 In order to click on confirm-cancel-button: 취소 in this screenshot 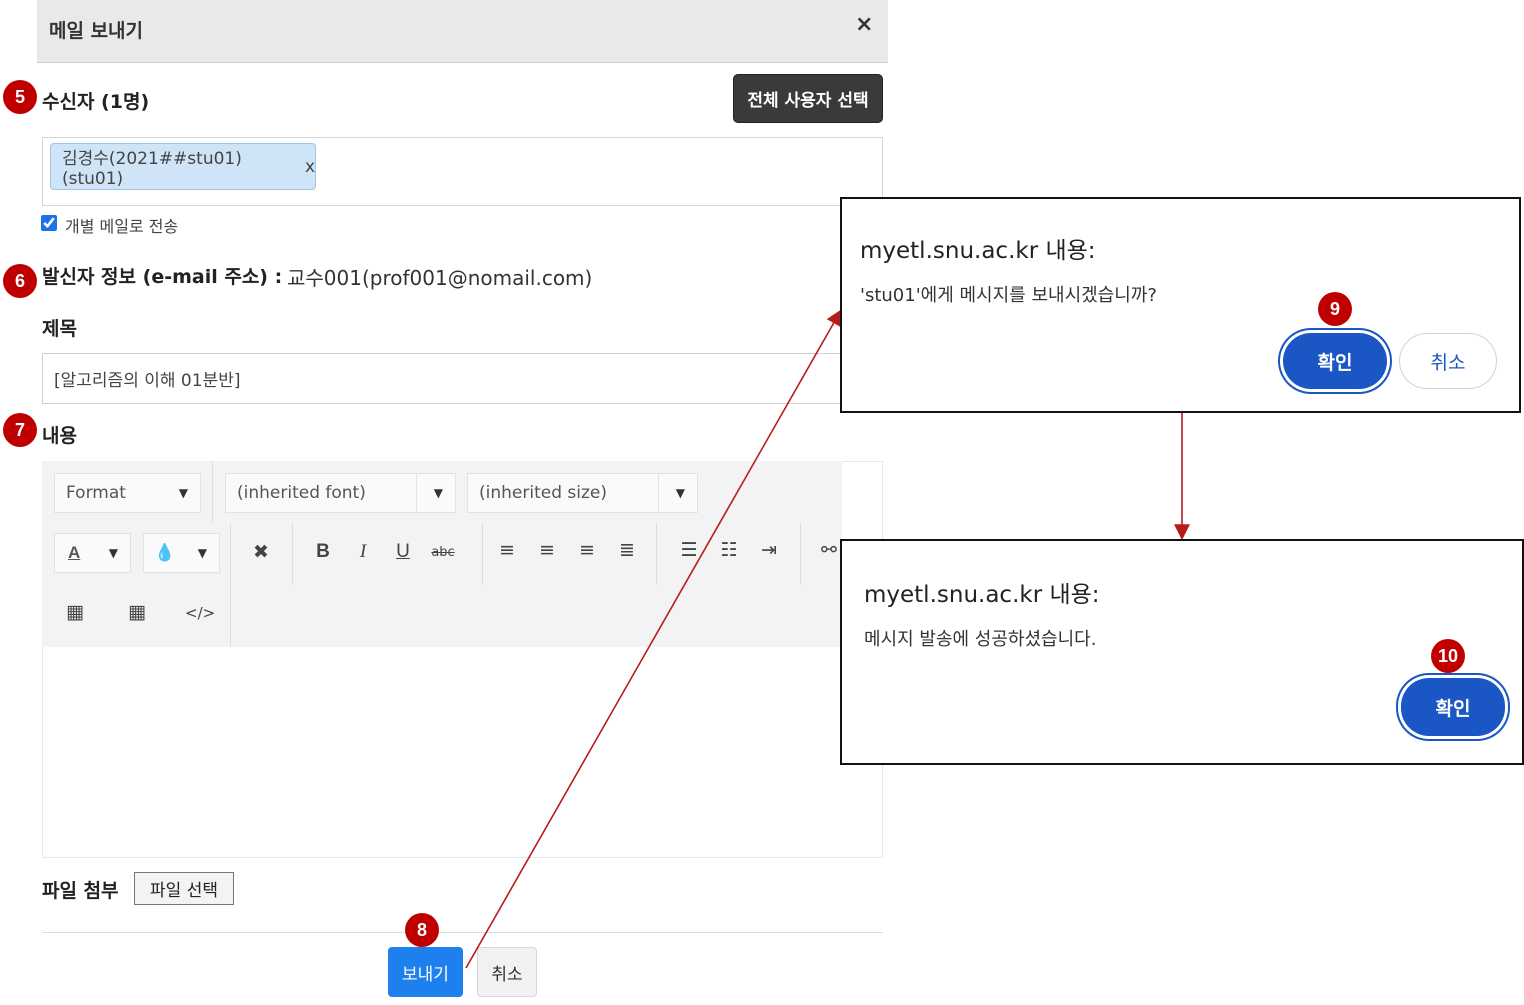, I will do `click(1448, 361)`.